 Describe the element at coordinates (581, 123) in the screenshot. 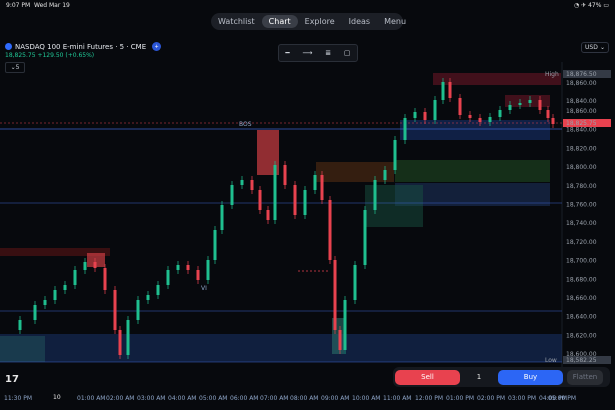

I see `price-label-value: 18,825.75` at that location.